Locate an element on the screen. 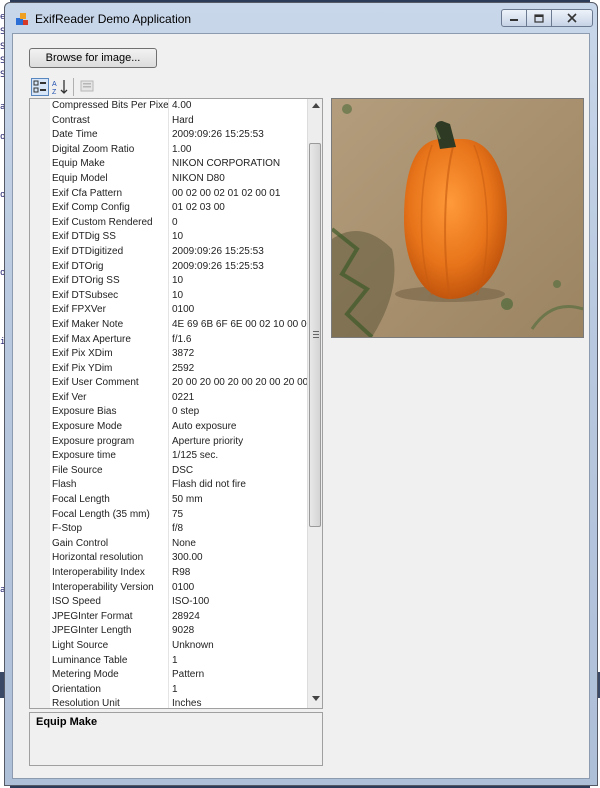 This screenshot has width=600, height=788. property-row: Exif DTDig SS 10 is located at coordinates (169, 237).